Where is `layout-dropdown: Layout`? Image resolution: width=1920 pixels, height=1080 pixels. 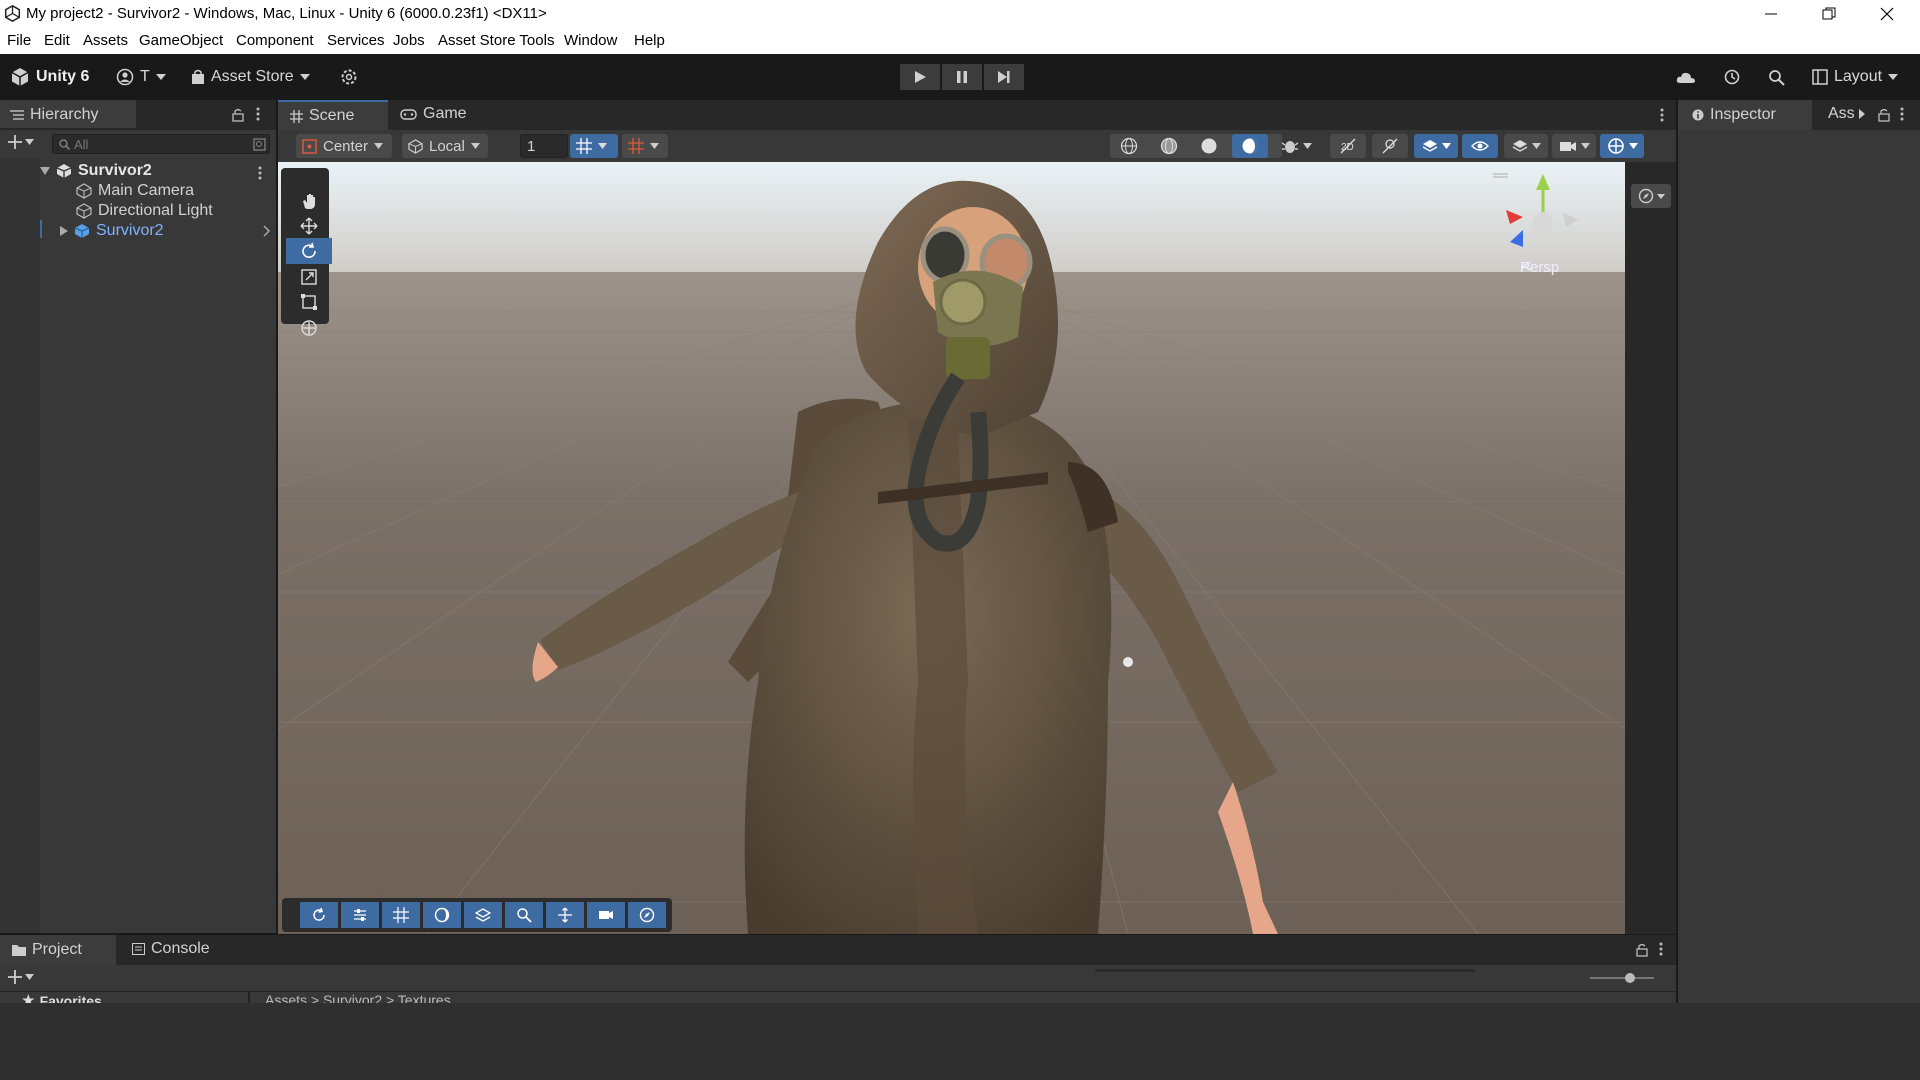 layout-dropdown: Layout is located at coordinates (1855, 77).